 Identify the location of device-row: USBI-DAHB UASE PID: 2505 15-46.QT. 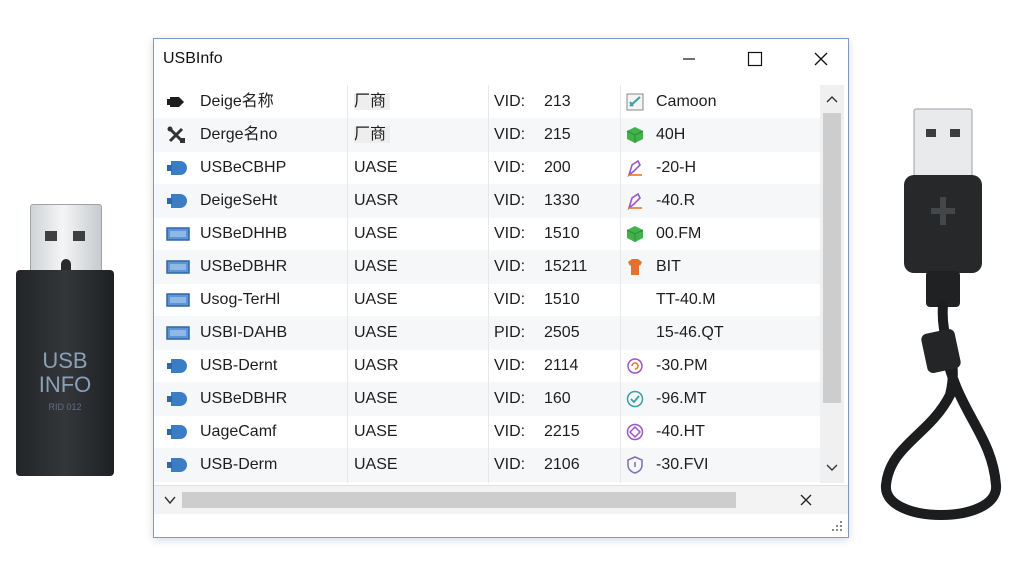
(487, 333).